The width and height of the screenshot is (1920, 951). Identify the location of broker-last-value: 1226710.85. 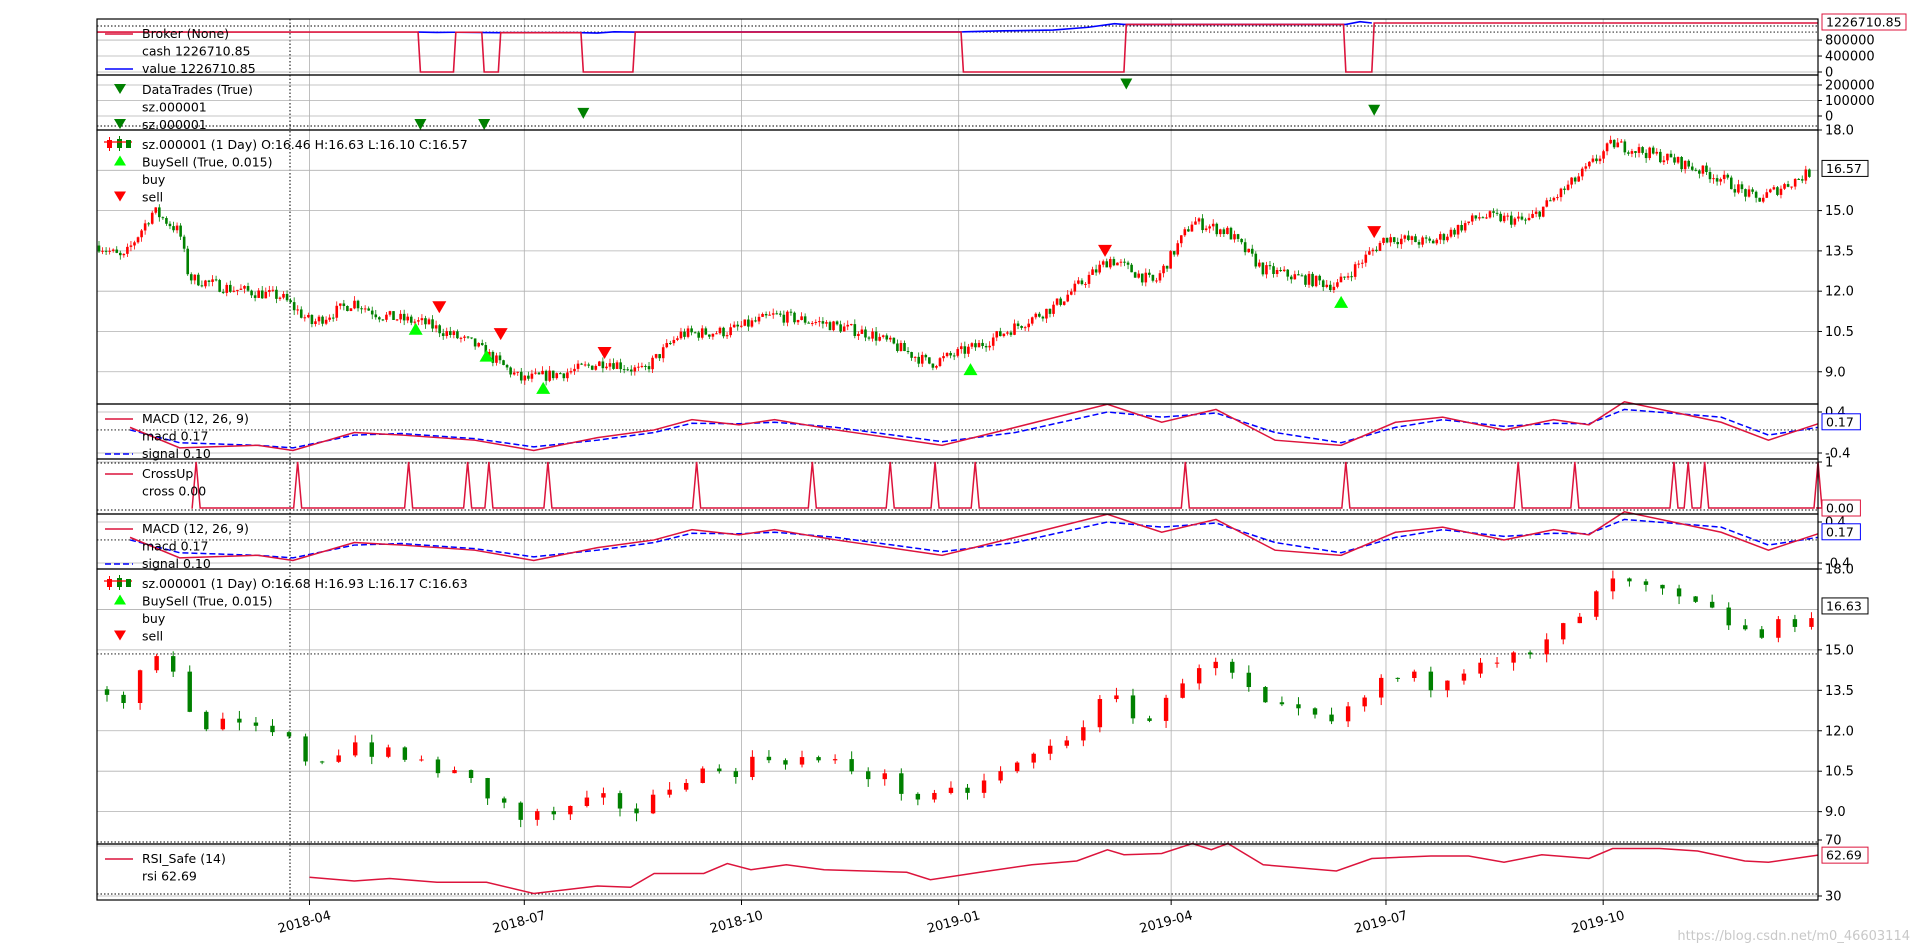
(1864, 22).